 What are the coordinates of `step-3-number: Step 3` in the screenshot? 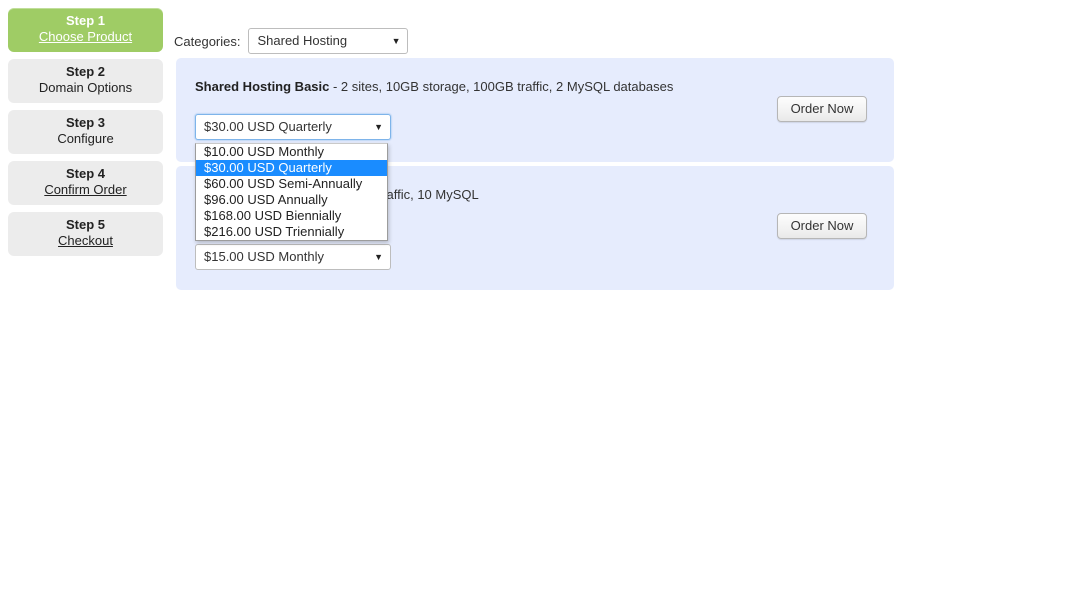 It's located at (85, 122).